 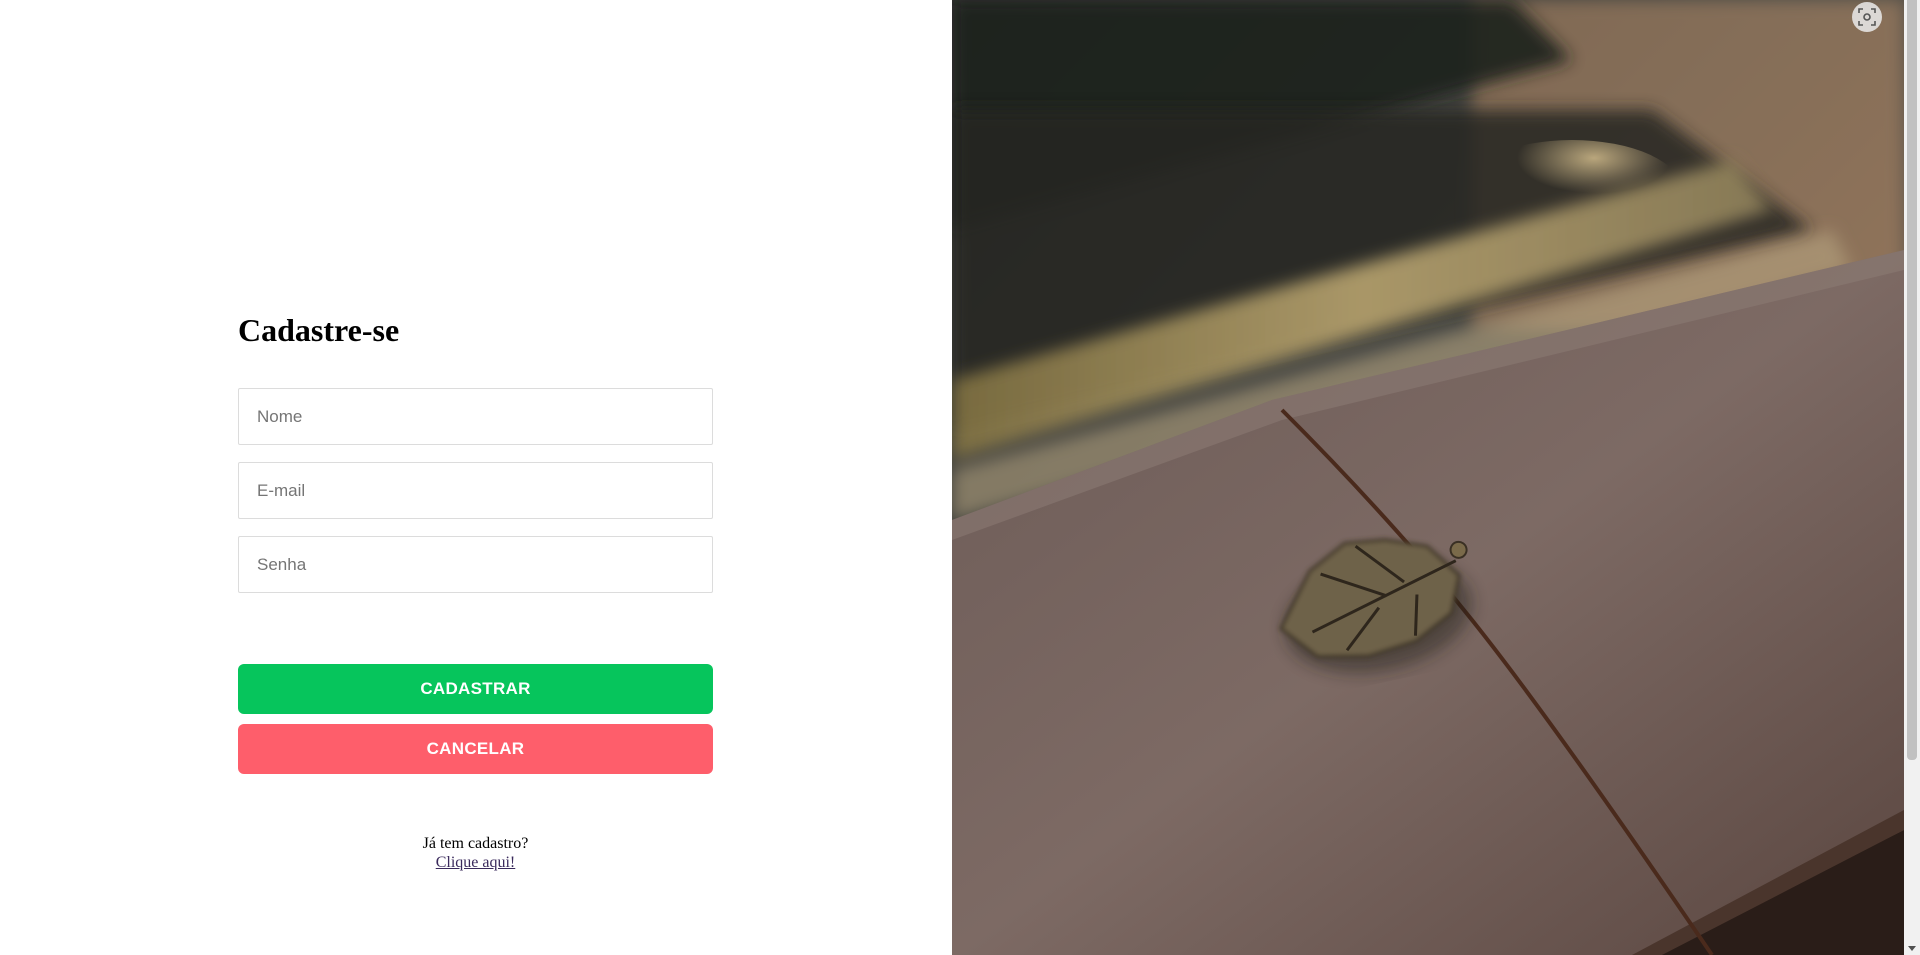 What do you see at coordinates (1912, 948) in the screenshot?
I see `scroll-down-arrow-icon` at bounding box center [1912, 948].